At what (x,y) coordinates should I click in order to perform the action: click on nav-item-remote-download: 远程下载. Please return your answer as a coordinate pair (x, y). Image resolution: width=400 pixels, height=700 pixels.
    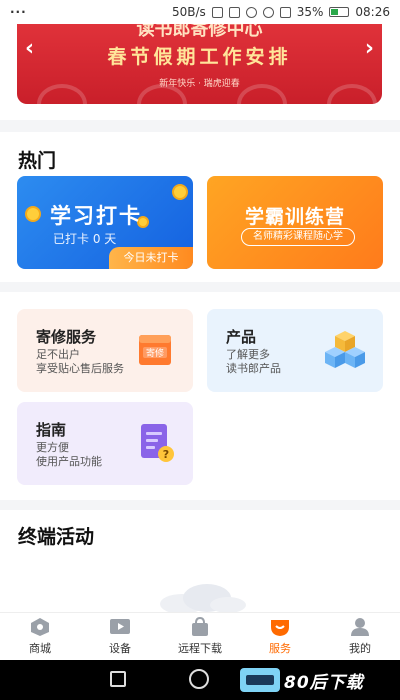
    Looking at the image, I should click on (200, 636).